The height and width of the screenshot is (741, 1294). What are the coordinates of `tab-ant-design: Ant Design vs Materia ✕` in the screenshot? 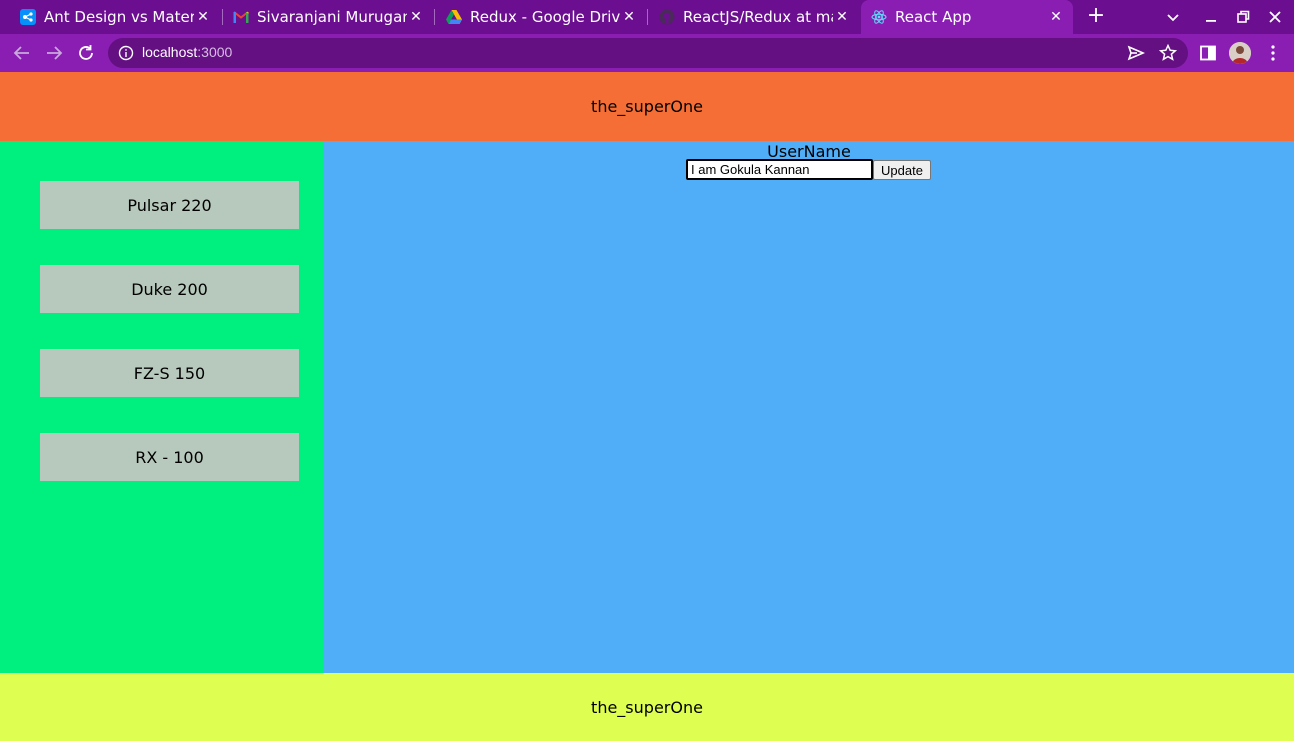 It's located at (110, 17).